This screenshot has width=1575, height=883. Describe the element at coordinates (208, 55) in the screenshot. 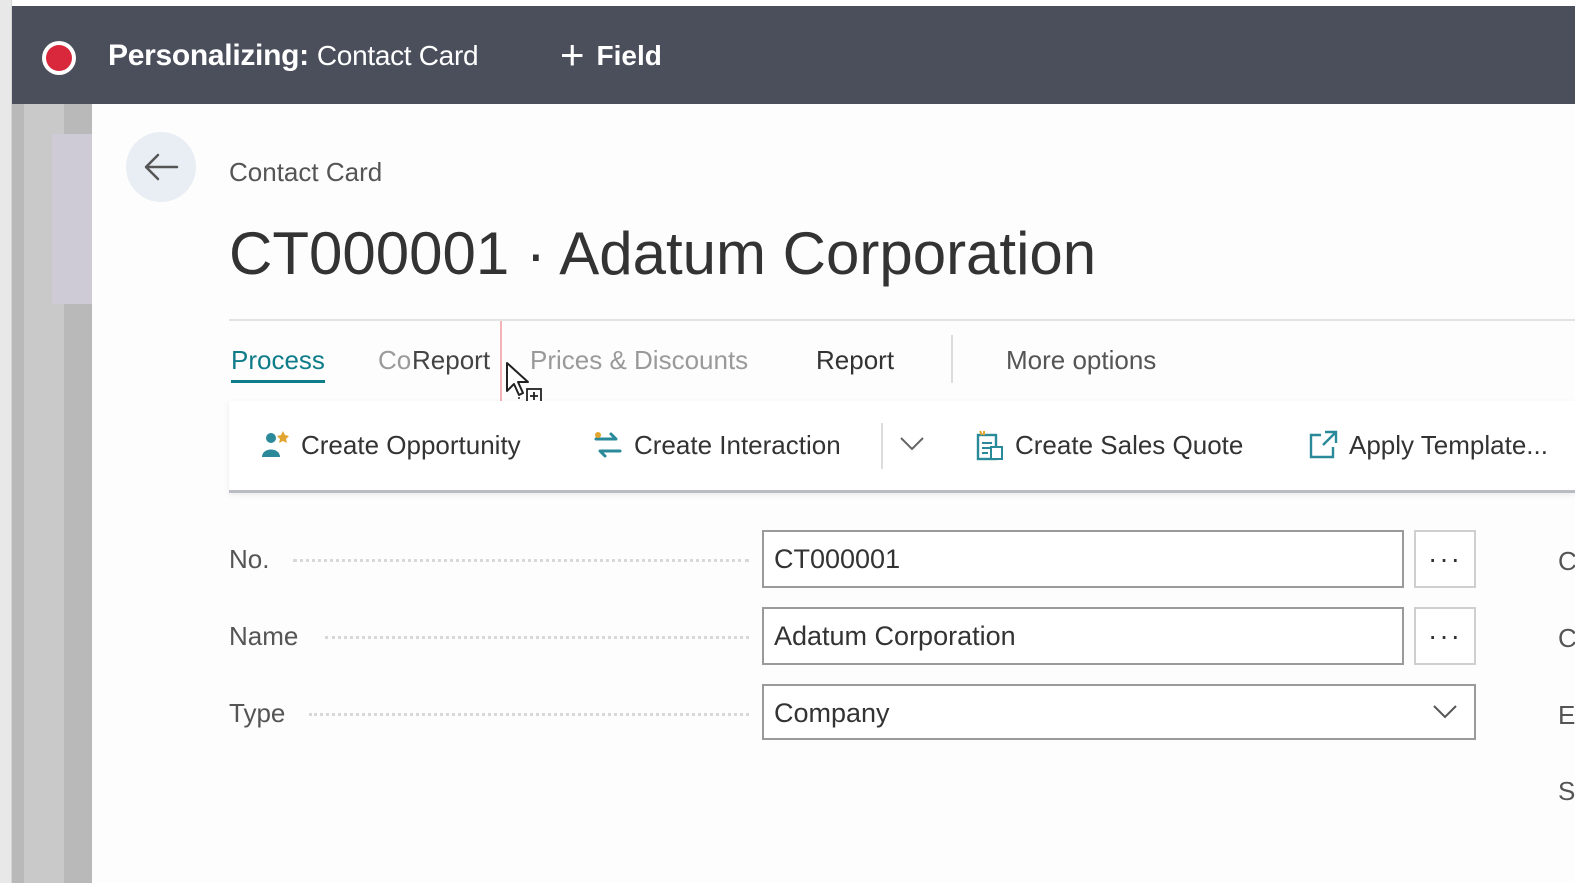

I see `personalizing-label: Personalizing:` at that location.